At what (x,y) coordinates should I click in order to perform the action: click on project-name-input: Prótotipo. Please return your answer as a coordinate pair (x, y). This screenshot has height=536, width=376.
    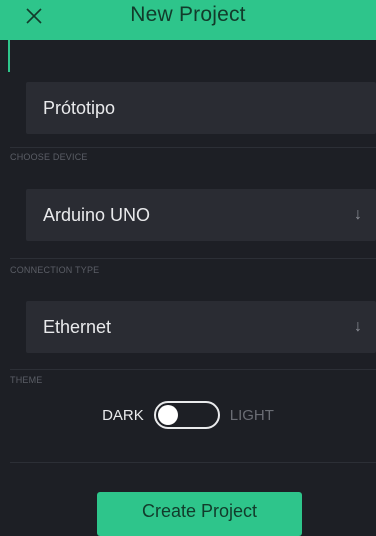
    Looking at the image, I should click on (201, 108).